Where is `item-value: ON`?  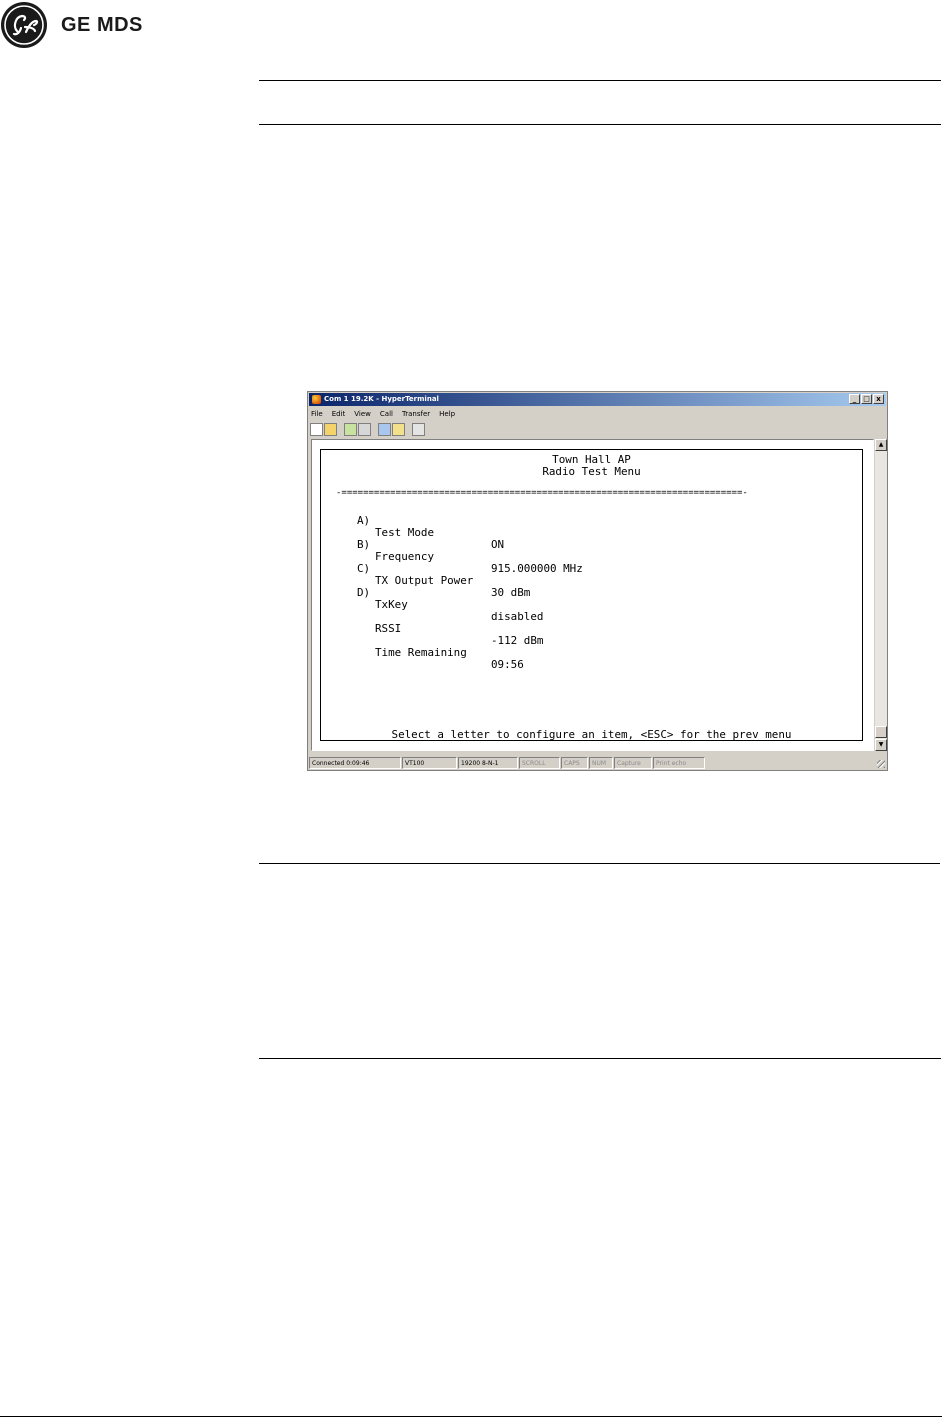
item-value: ON is located at coordinates (498, 544).